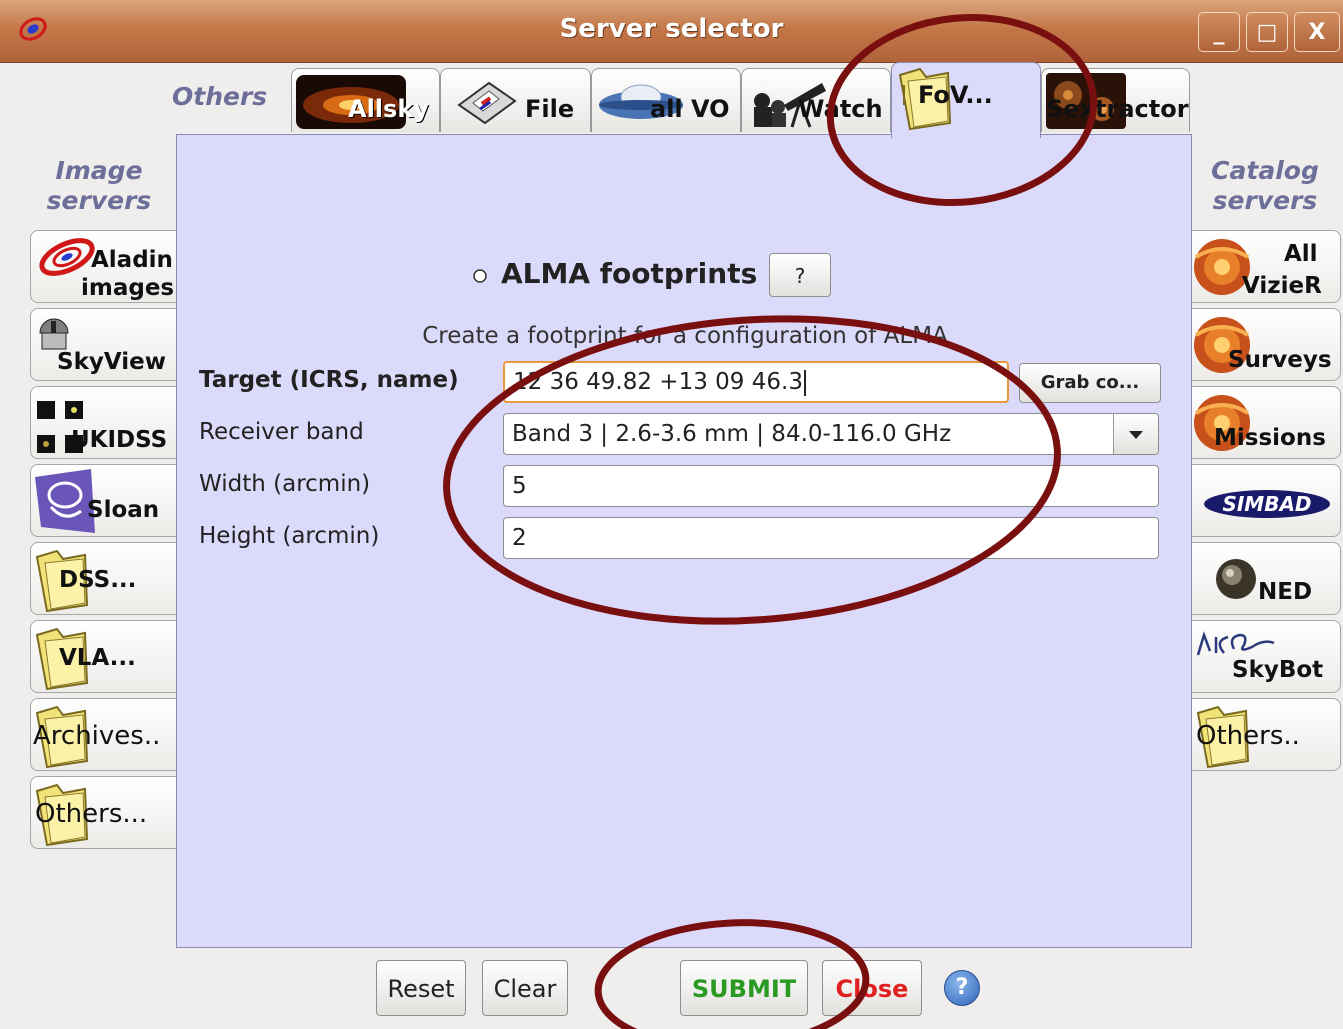  What do you see at coordinates (123, 510) in the screenshot?
I see `server-sloan-label: Sloan` at bounding box center [123, 510].